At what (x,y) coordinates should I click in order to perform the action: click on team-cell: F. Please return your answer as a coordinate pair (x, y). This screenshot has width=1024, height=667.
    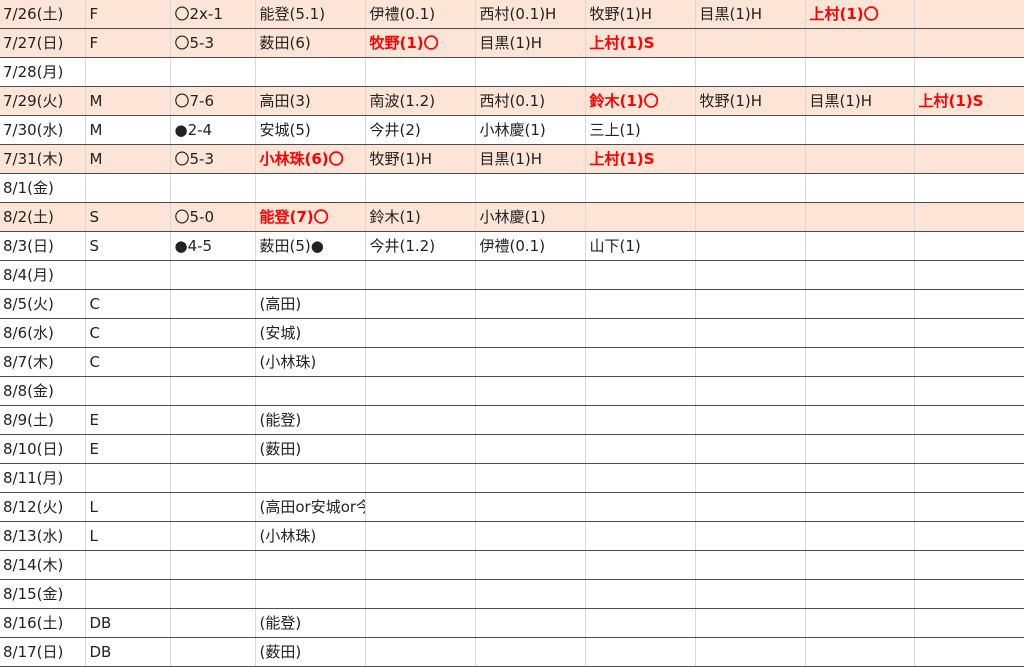
    Looking at the image, I should click on (128, 43).